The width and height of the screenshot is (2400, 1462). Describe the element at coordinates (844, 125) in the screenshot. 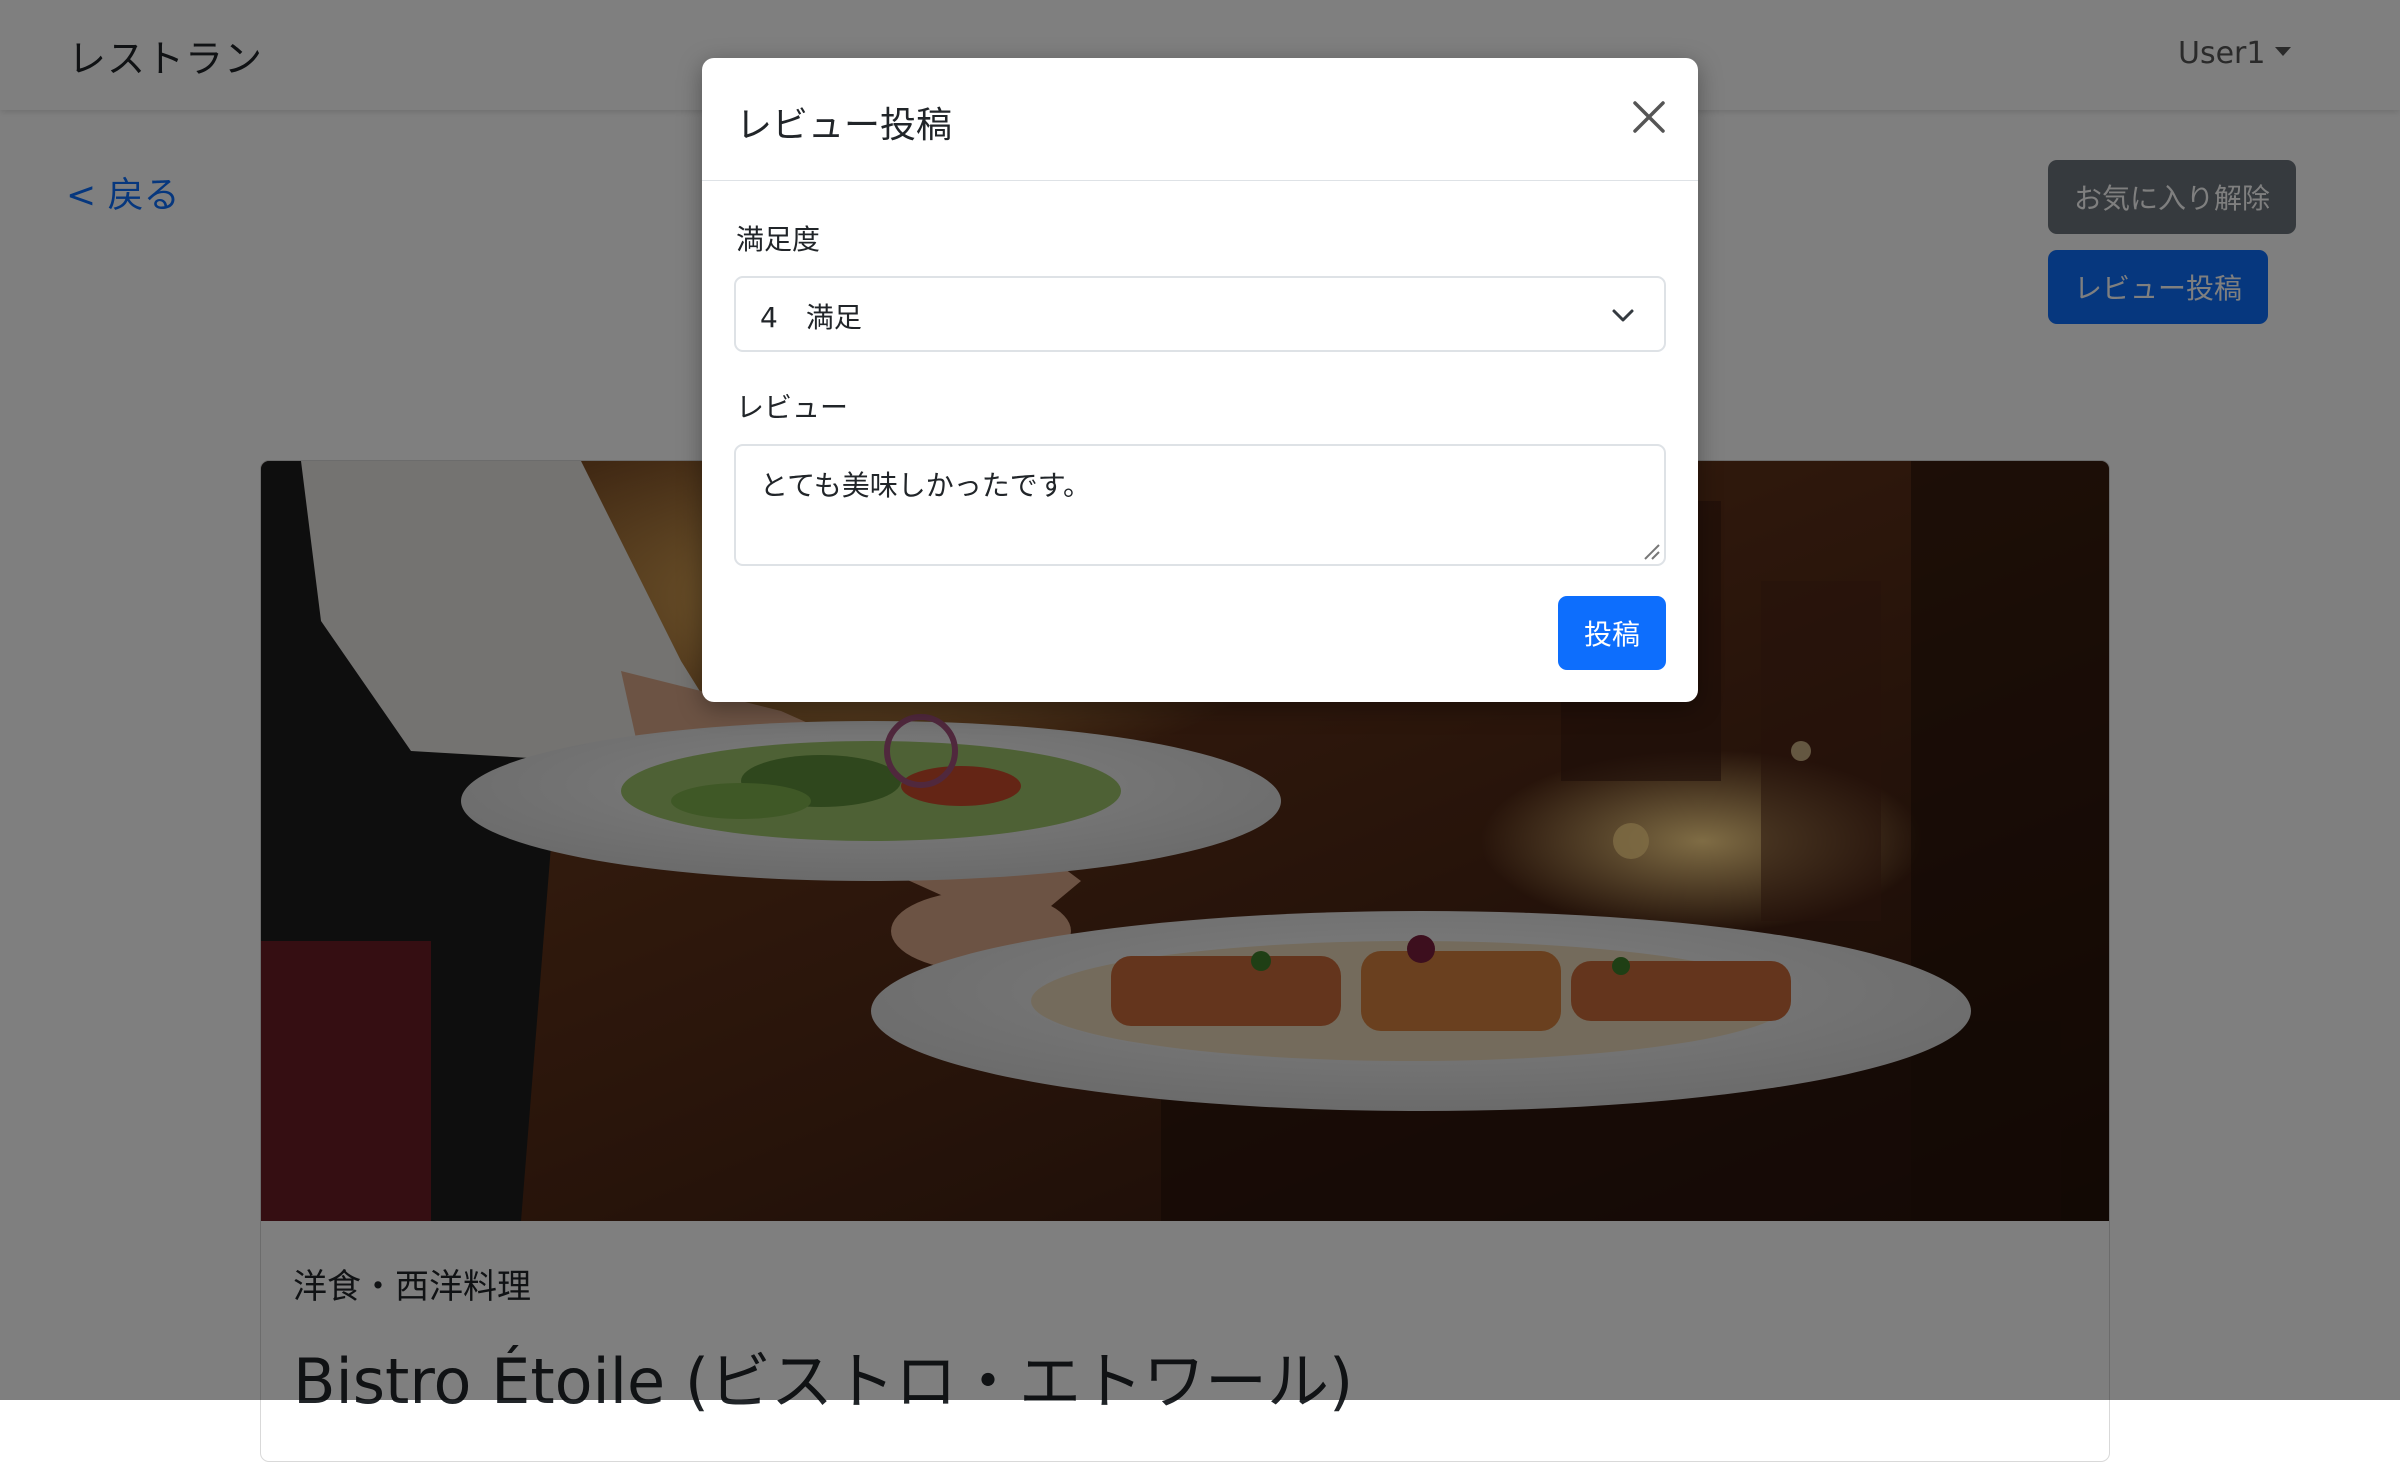

I see `modal-title: レビュー投稿` at that location.